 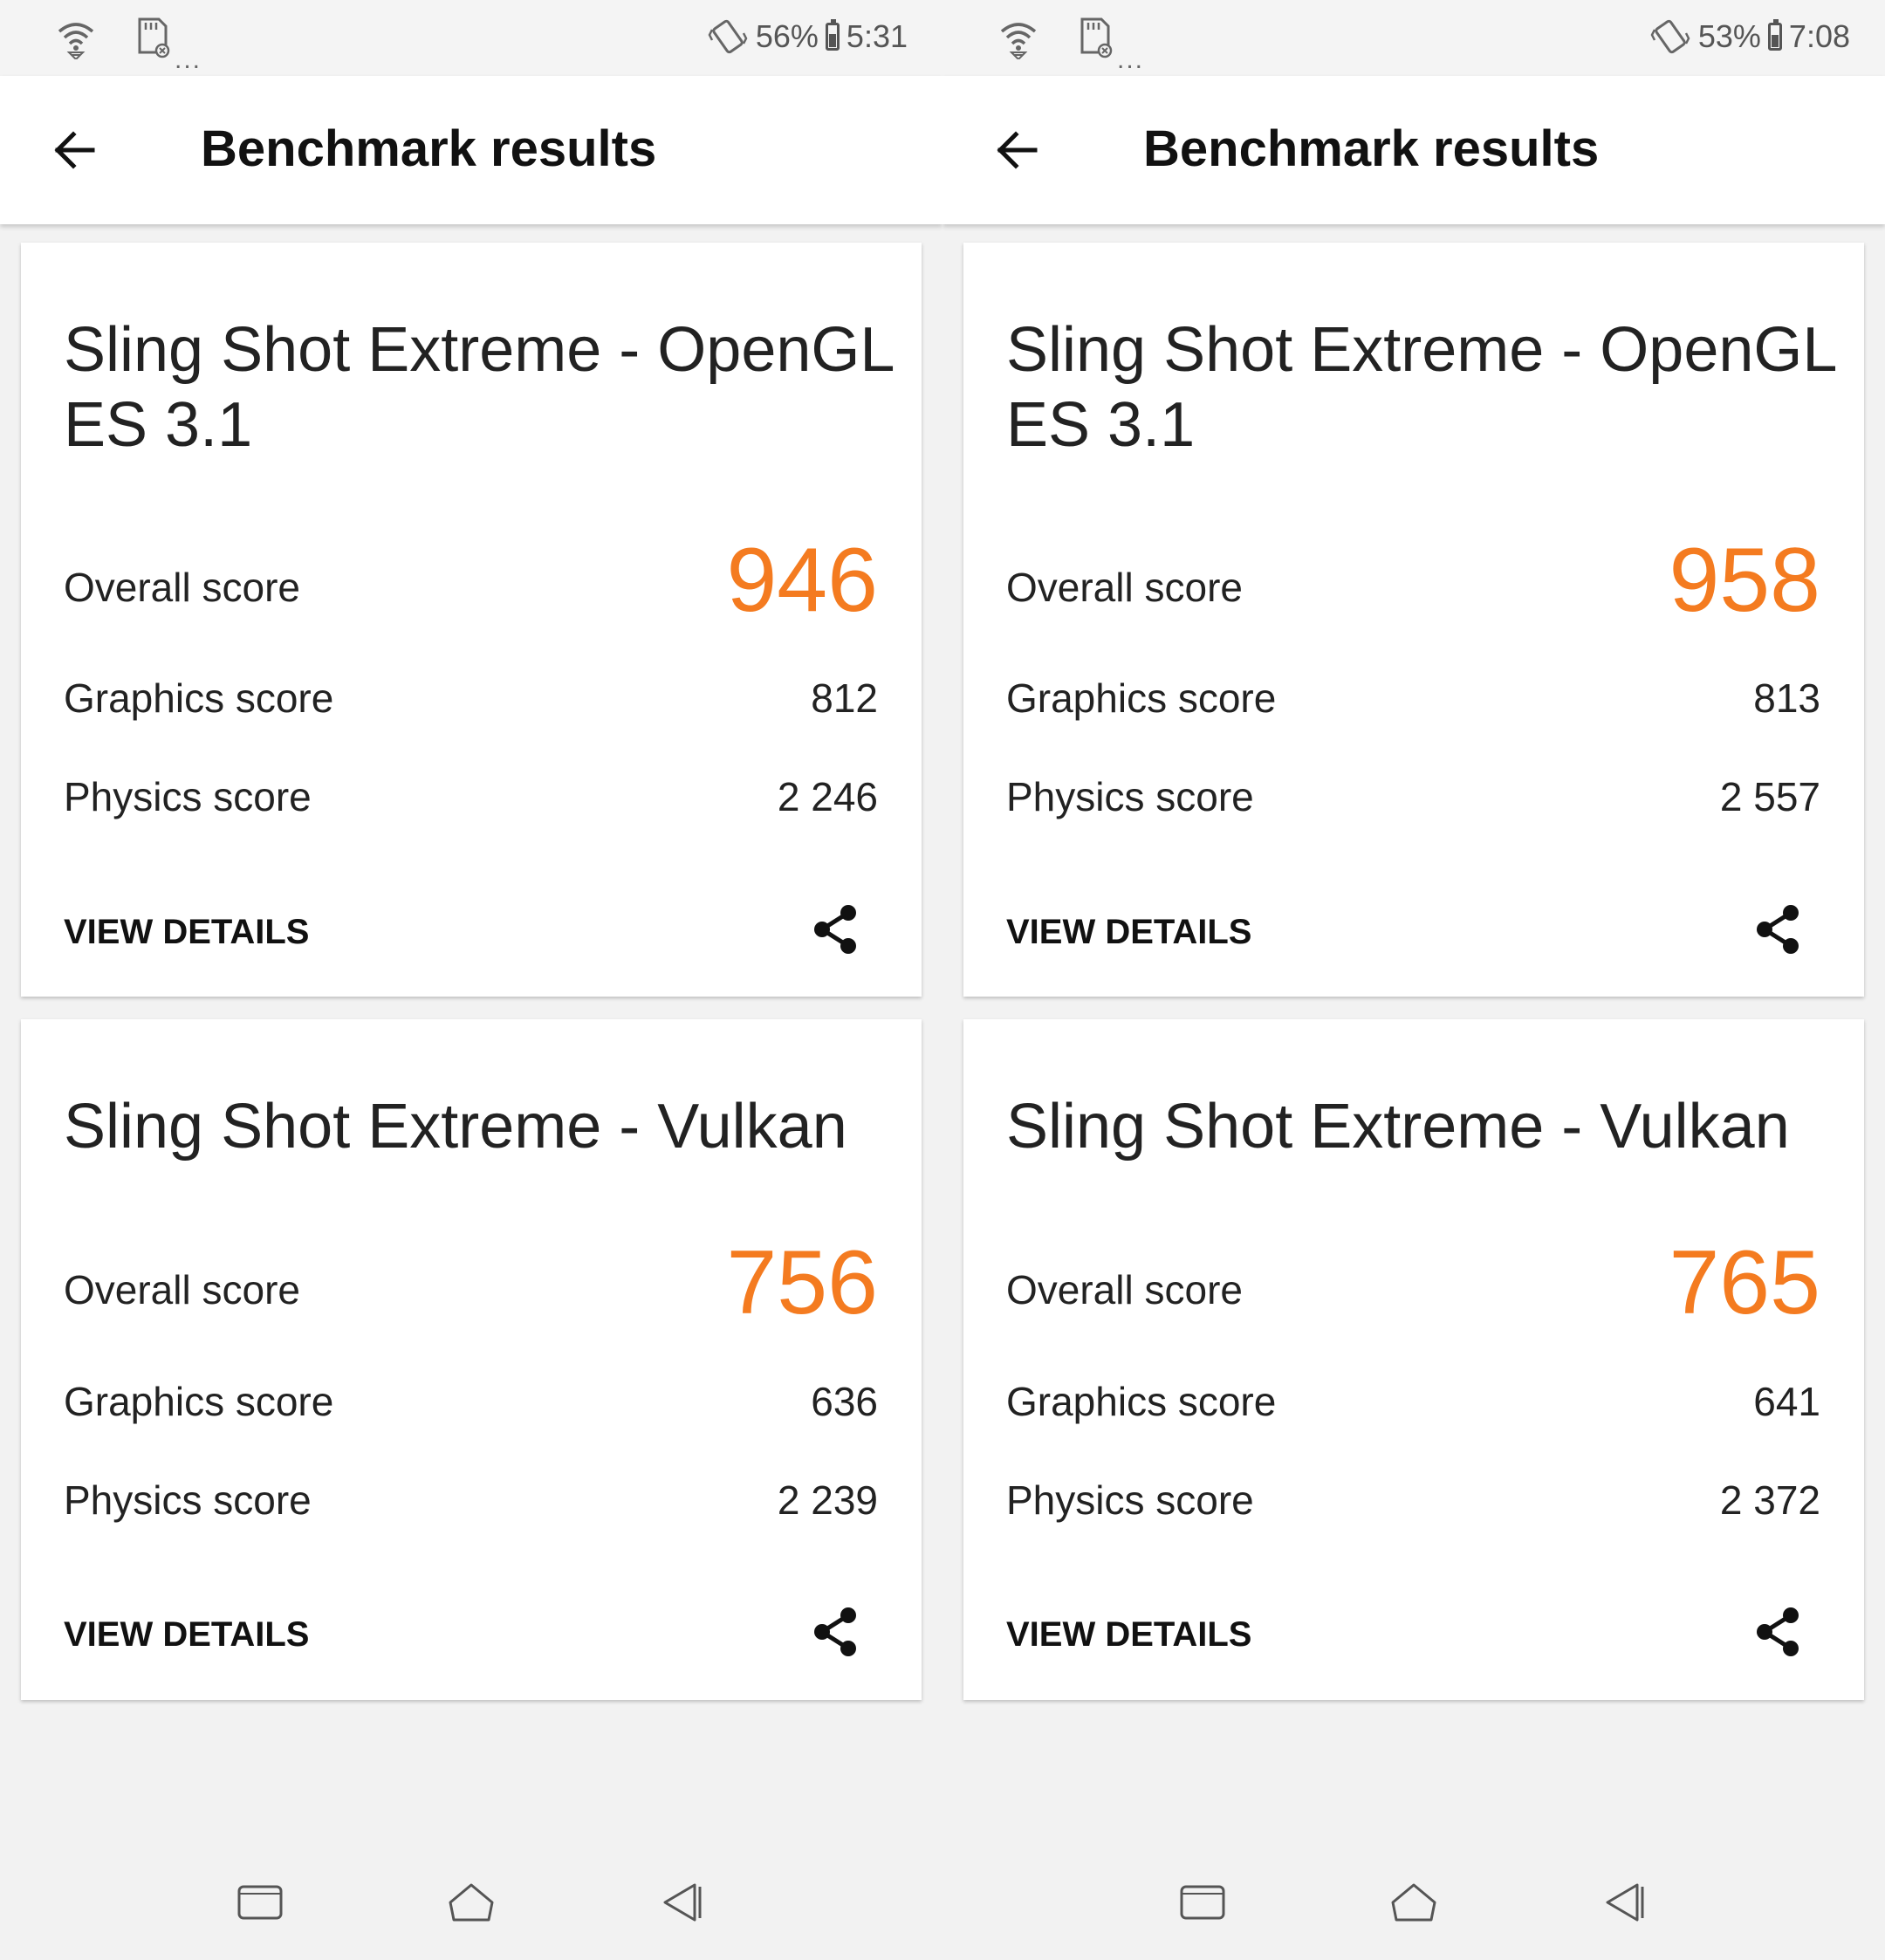 I want to click on physics-score-value: 2 372, so click(x=1770, y=1500).